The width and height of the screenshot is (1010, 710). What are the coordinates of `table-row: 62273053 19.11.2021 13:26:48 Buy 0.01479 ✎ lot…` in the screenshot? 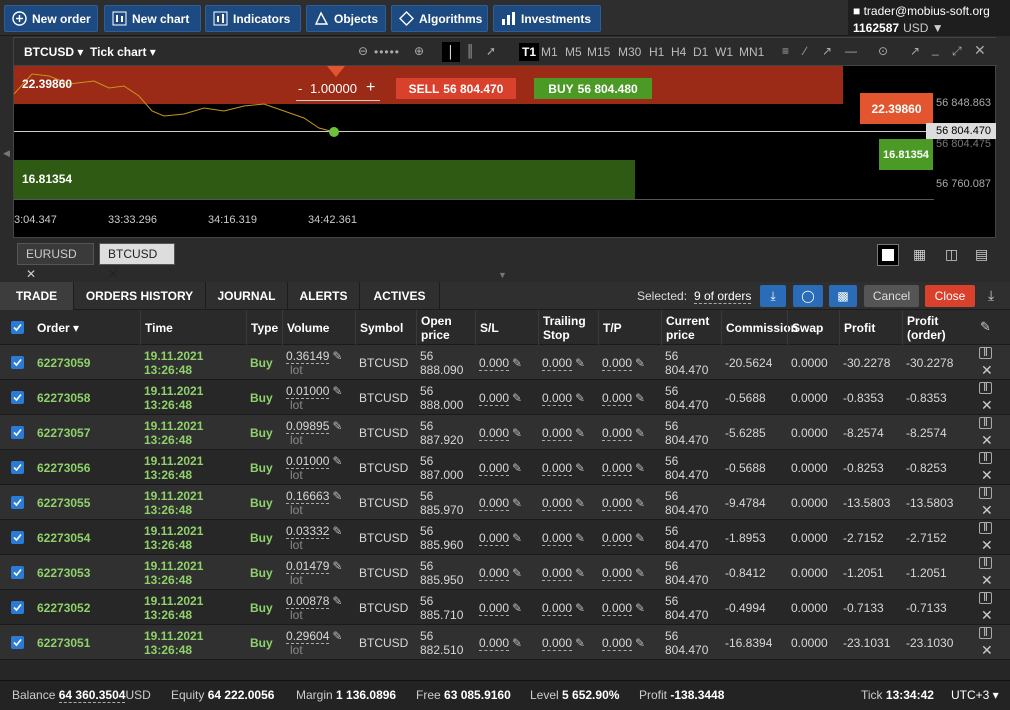 It's located at (505, 572).